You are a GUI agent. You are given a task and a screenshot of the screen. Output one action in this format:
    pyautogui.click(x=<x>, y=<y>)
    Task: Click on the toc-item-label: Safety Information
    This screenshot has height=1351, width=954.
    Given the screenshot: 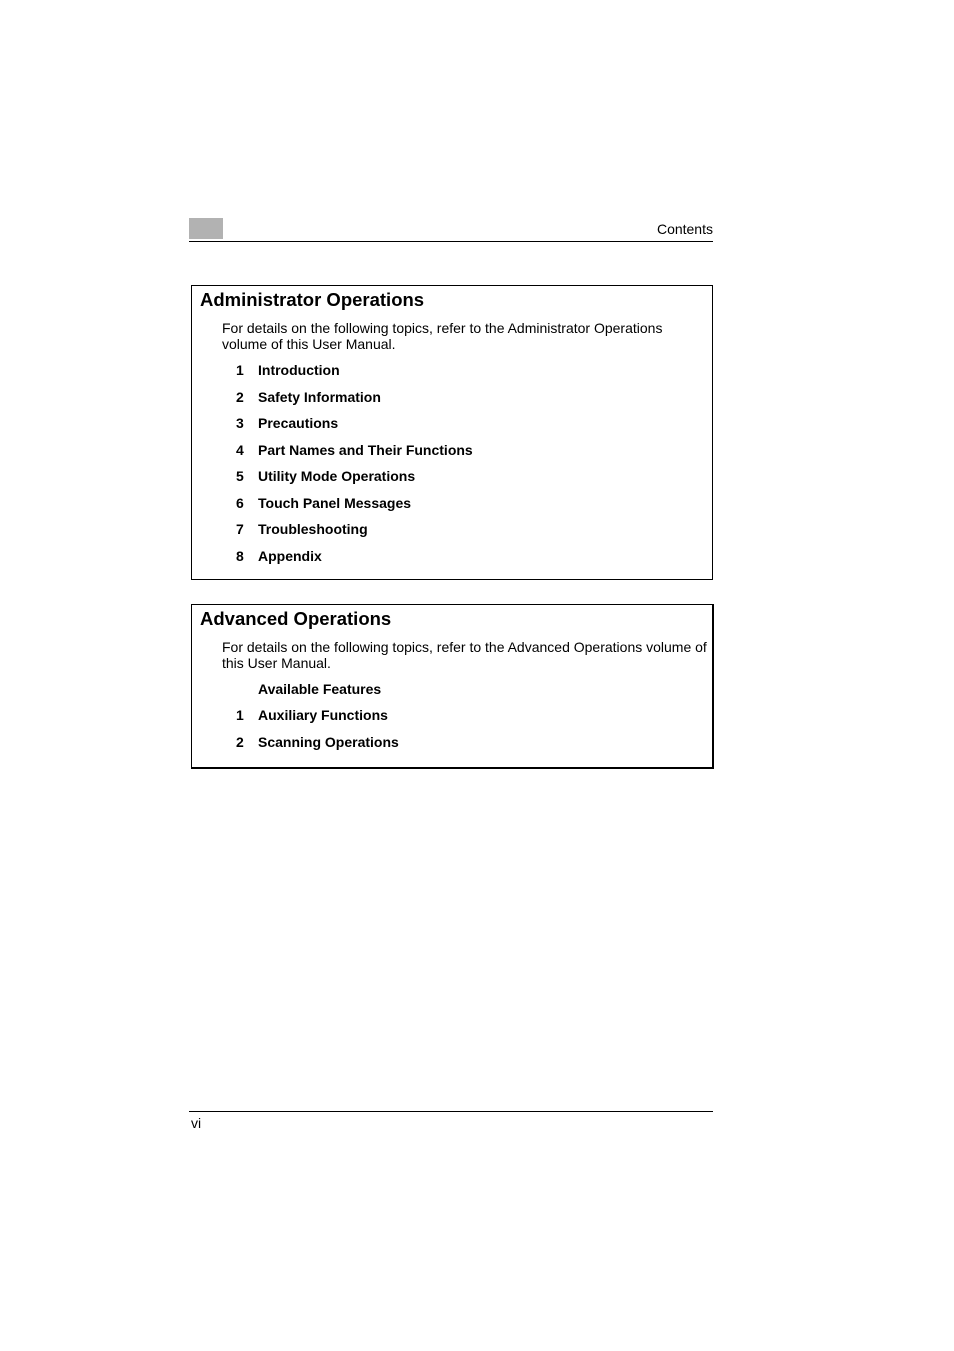 What is the action you would take?
    pyautogui.click(x=319, y=397)
    